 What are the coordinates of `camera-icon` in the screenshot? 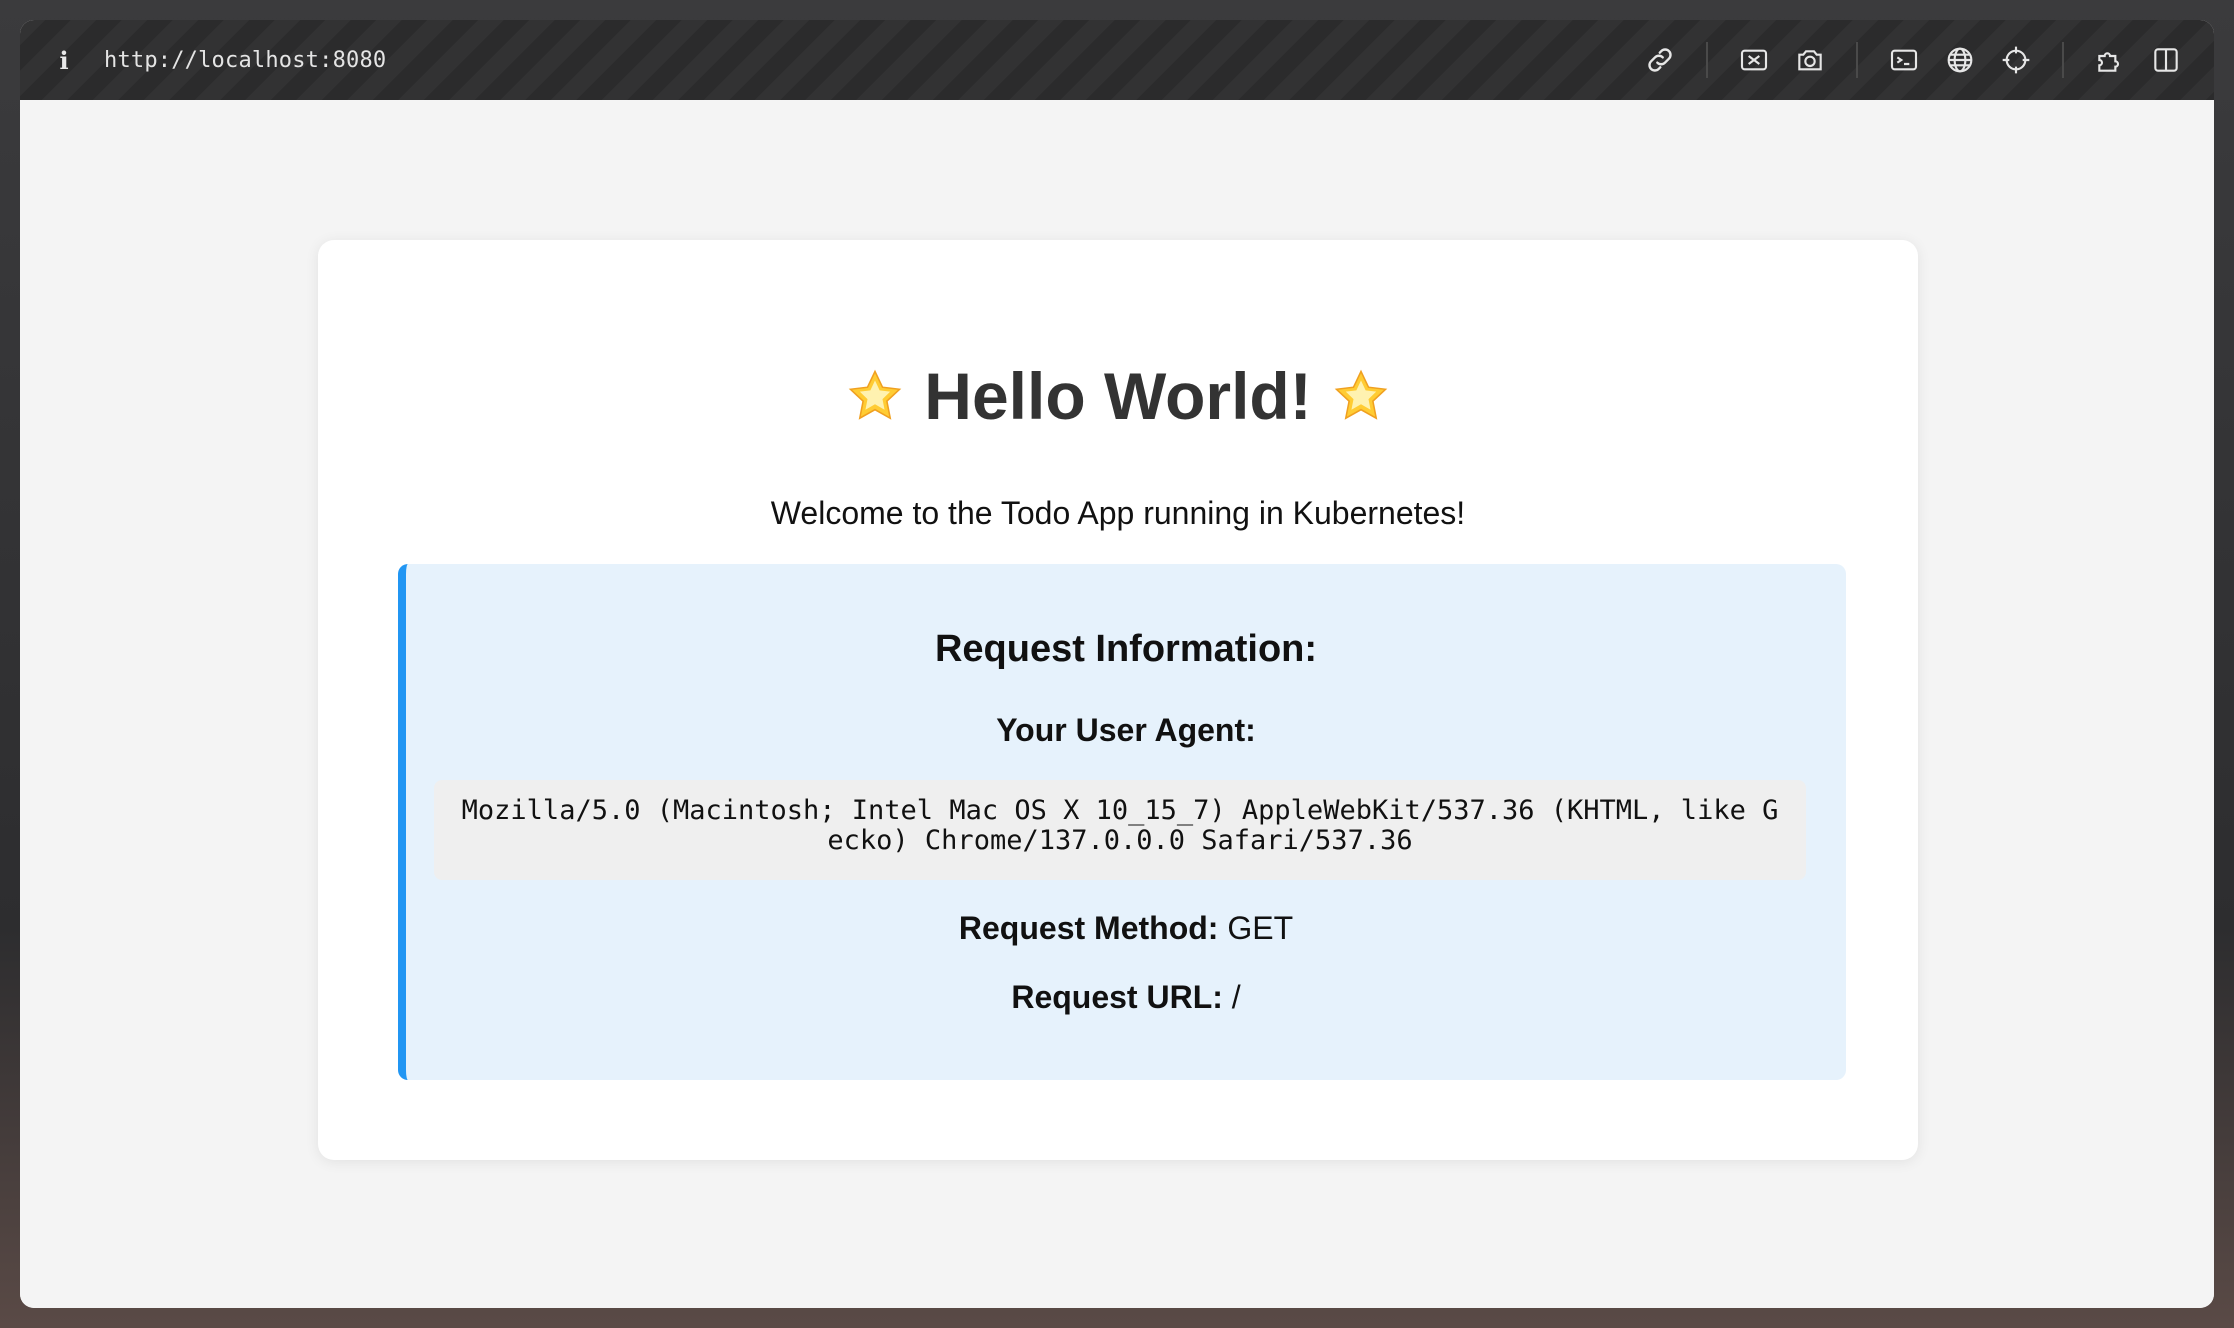 It's located at (1810, 60).